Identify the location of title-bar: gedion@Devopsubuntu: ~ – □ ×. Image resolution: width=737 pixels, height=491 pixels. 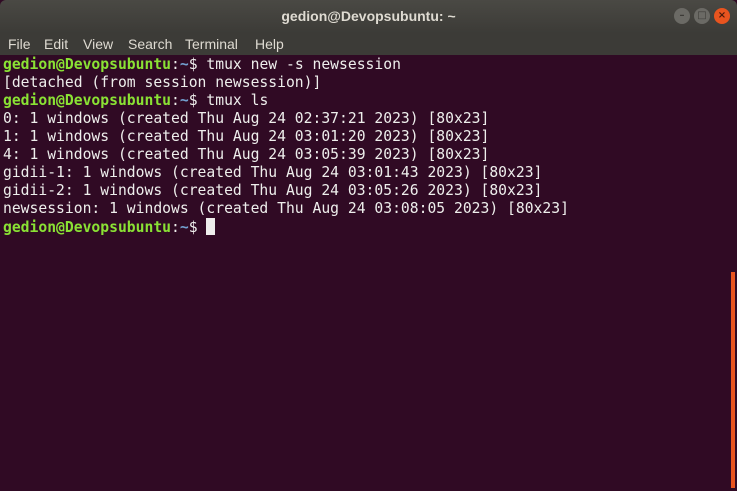
(368, 16).